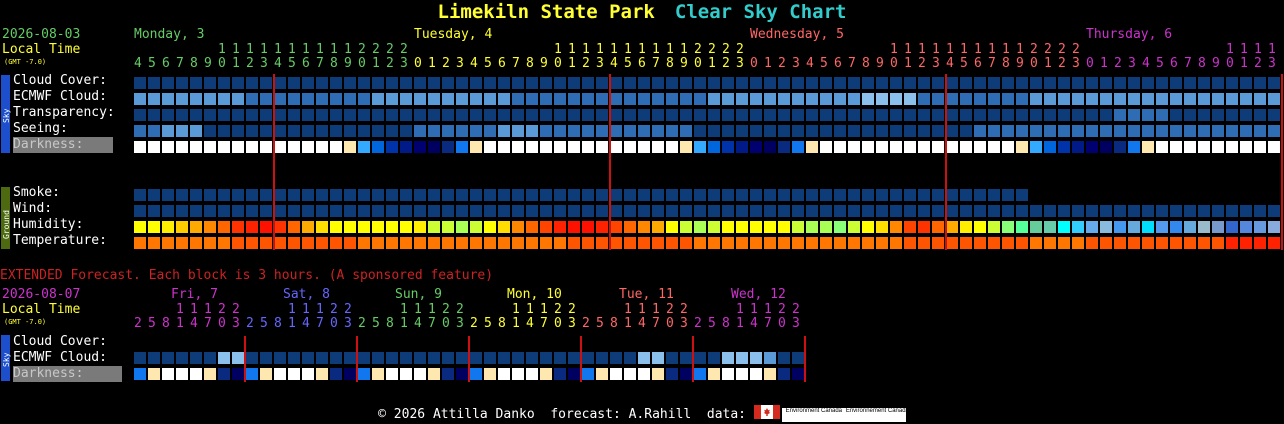  What do you see at coordinates (516, 63) in the screenshot?
I see `hour-ones: 7` at bounding box center [516, 63].